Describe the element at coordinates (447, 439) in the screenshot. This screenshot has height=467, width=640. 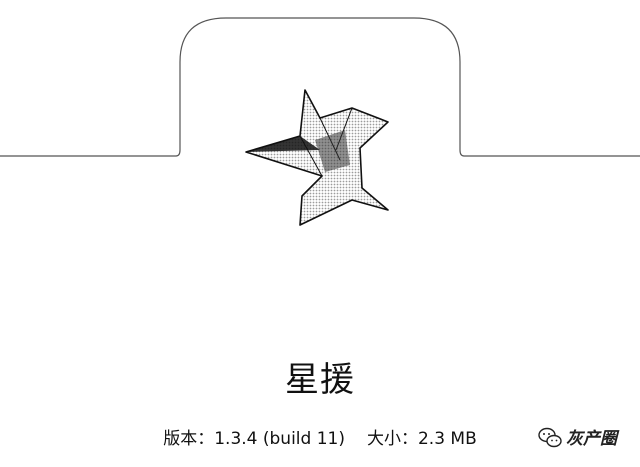
I see `size-value: 2.3 MB` at that location.